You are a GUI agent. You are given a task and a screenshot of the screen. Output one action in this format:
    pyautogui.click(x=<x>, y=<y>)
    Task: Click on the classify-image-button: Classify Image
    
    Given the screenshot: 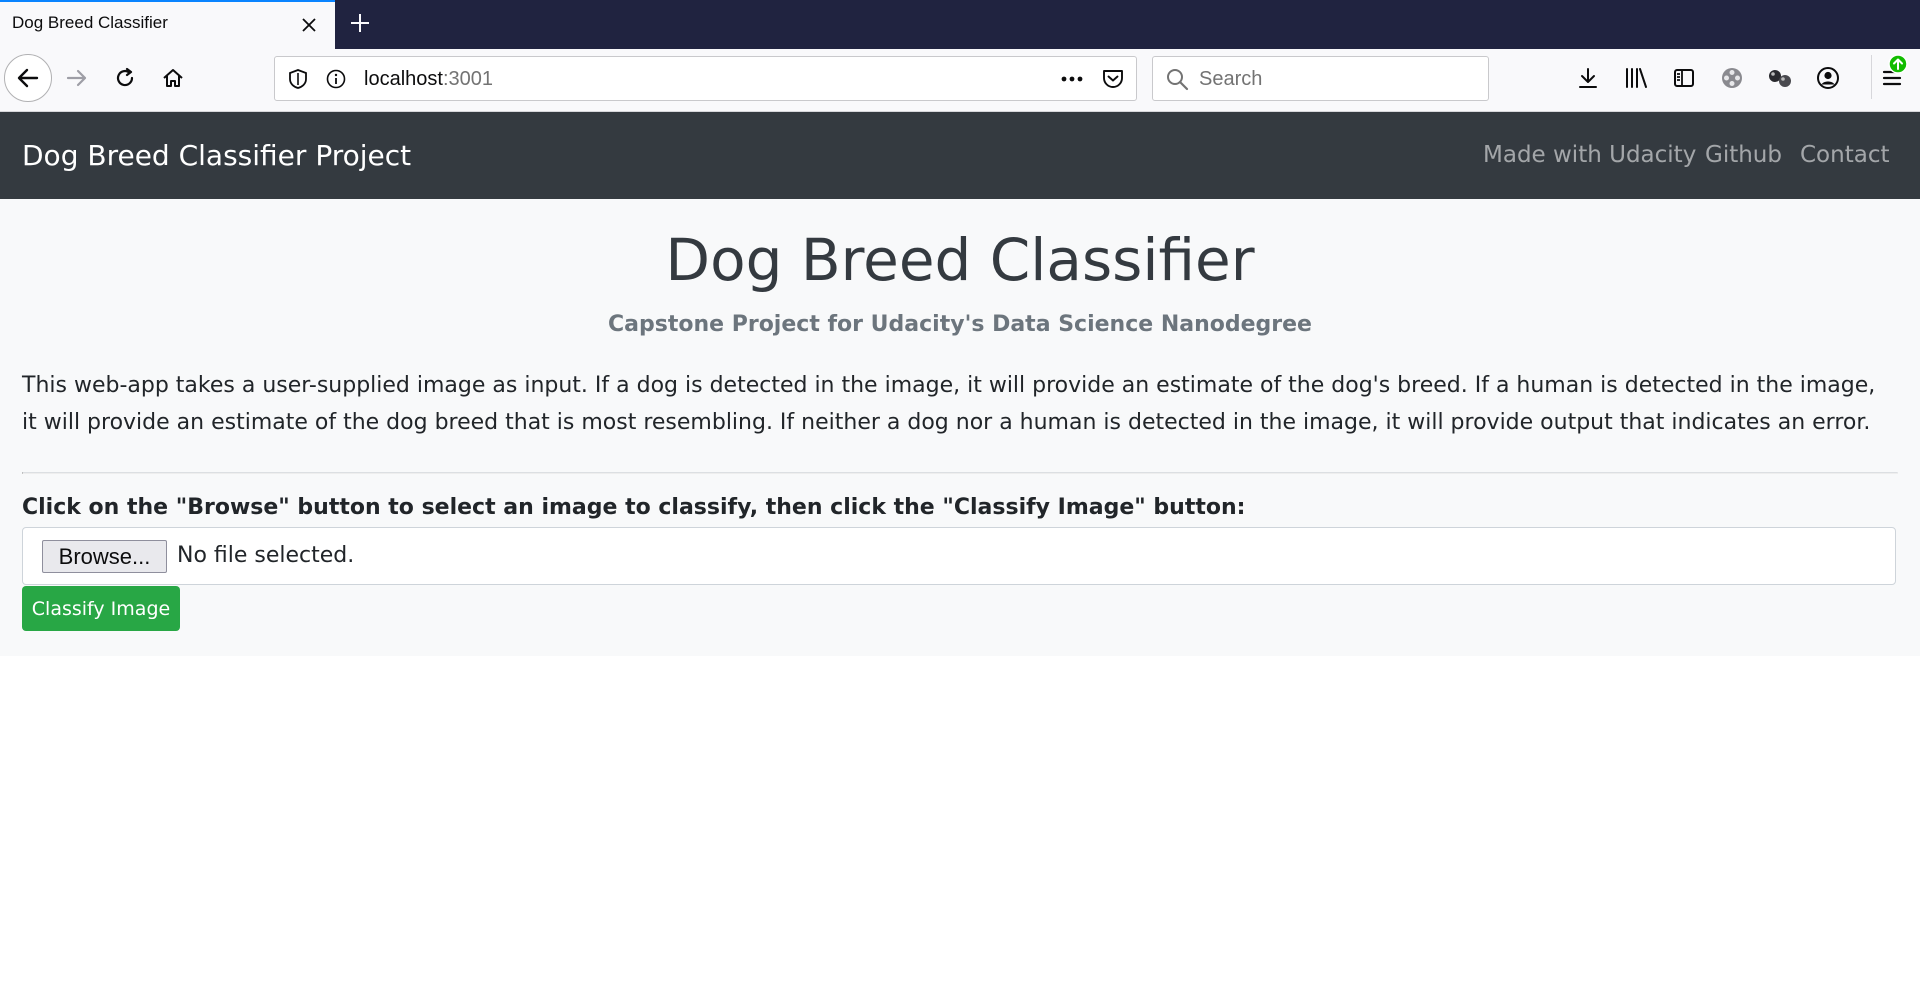 What is the action you would take?
    pyautogui.click(x=101, y=608)
    